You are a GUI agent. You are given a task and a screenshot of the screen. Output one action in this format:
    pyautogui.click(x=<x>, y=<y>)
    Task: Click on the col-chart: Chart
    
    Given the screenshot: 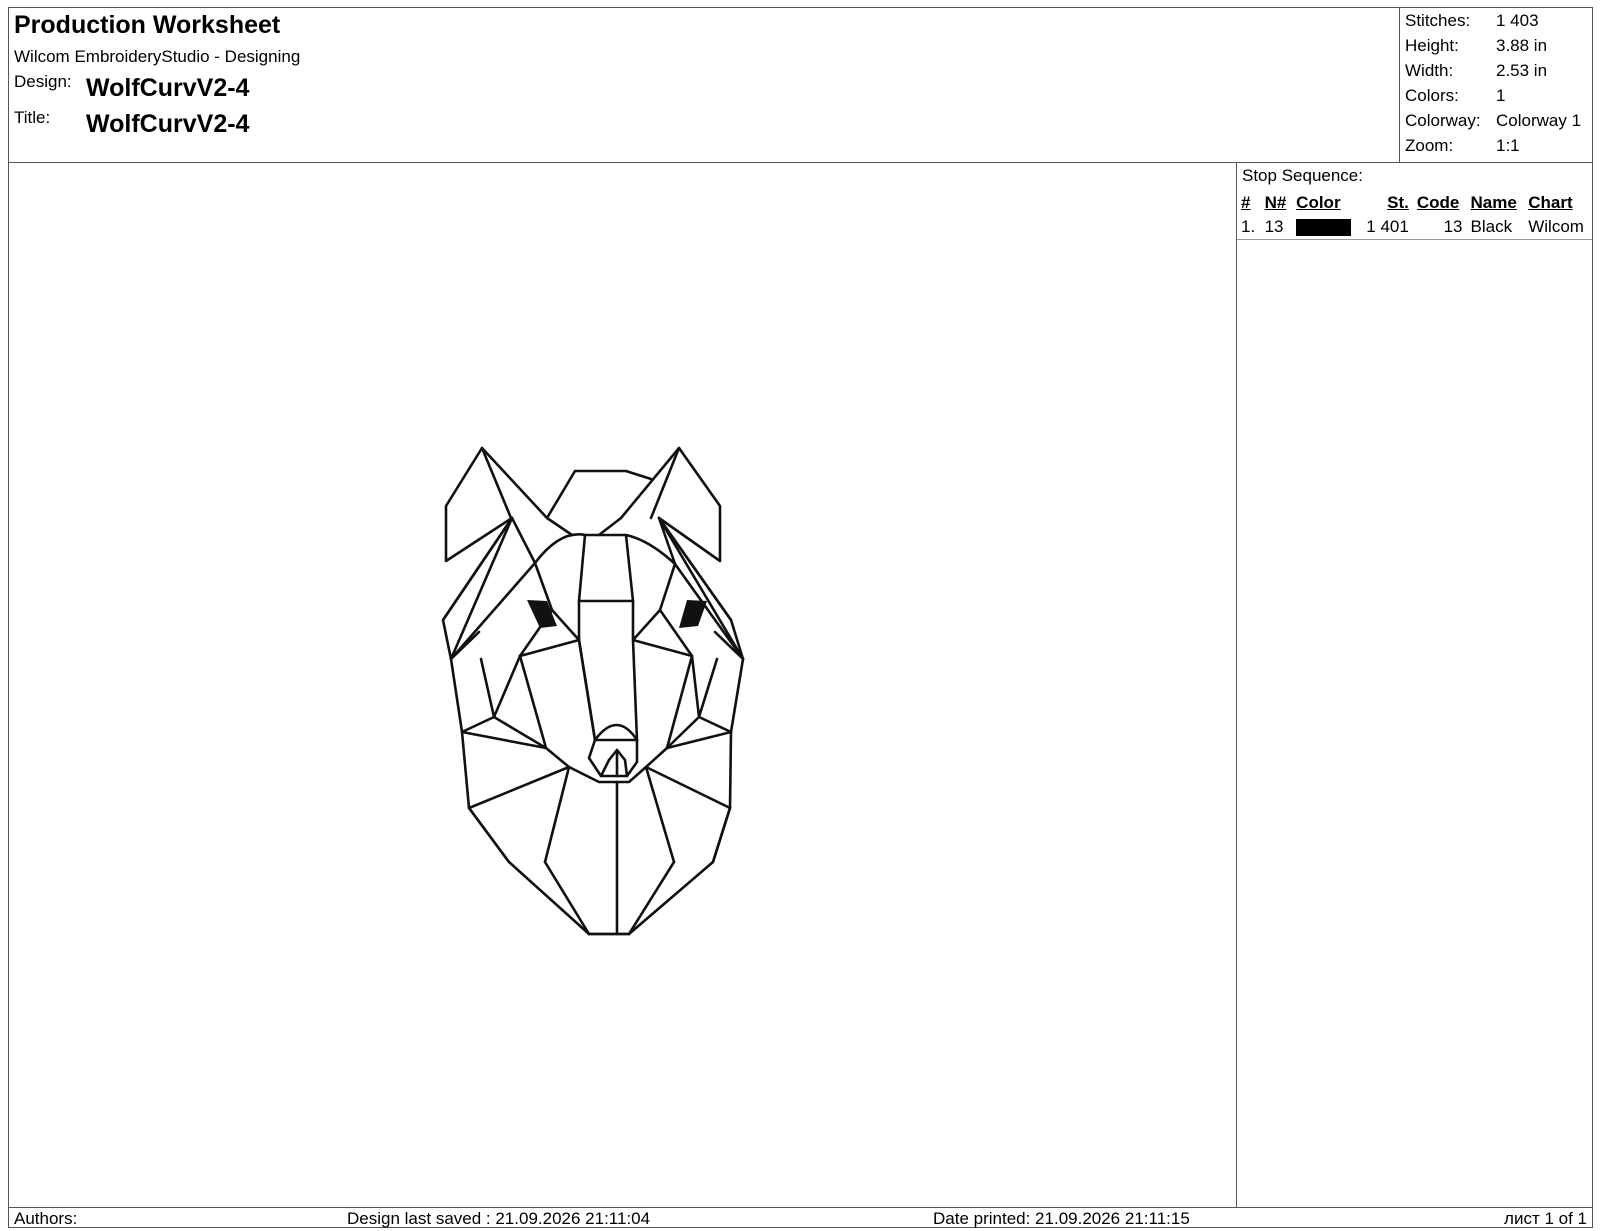 What is the action you would take?
    pyautogui.click(x=1550, y=202)
    